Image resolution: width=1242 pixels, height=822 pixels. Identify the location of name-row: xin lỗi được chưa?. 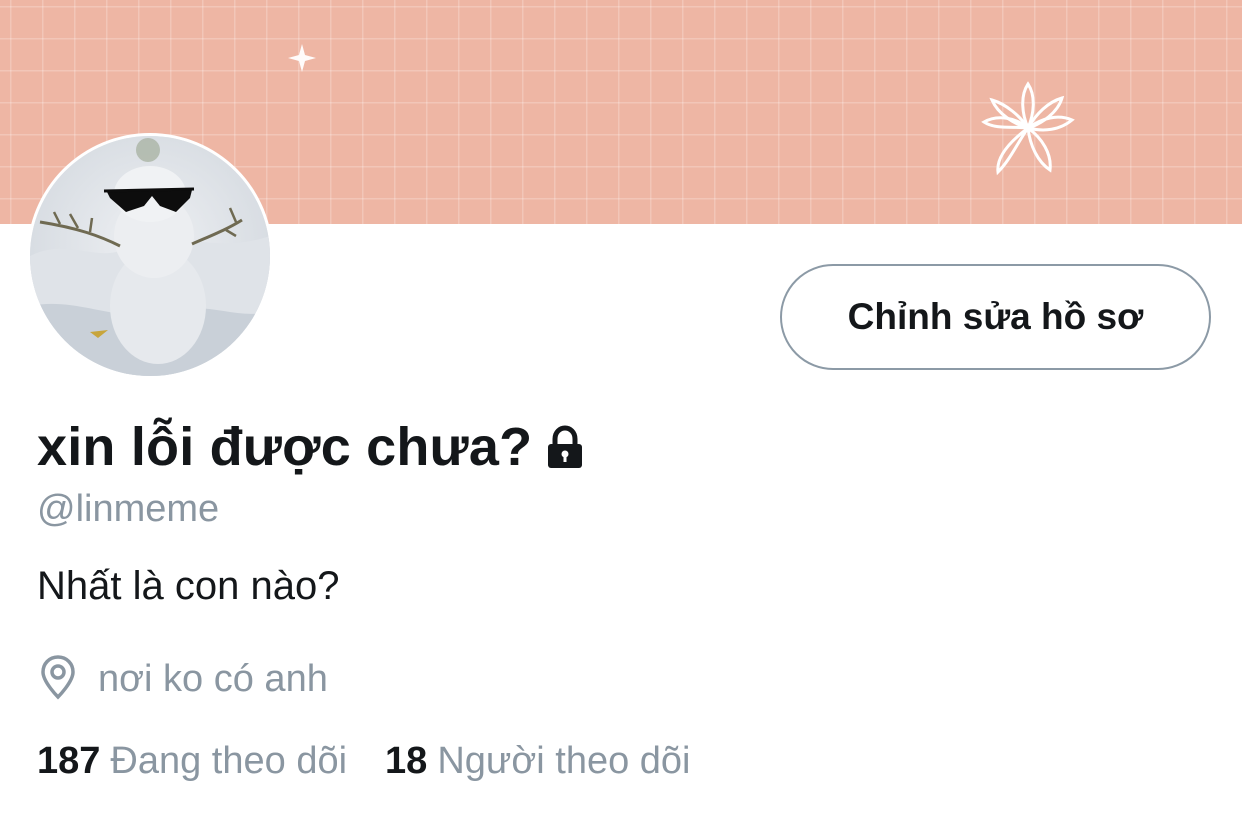
(312, 447).